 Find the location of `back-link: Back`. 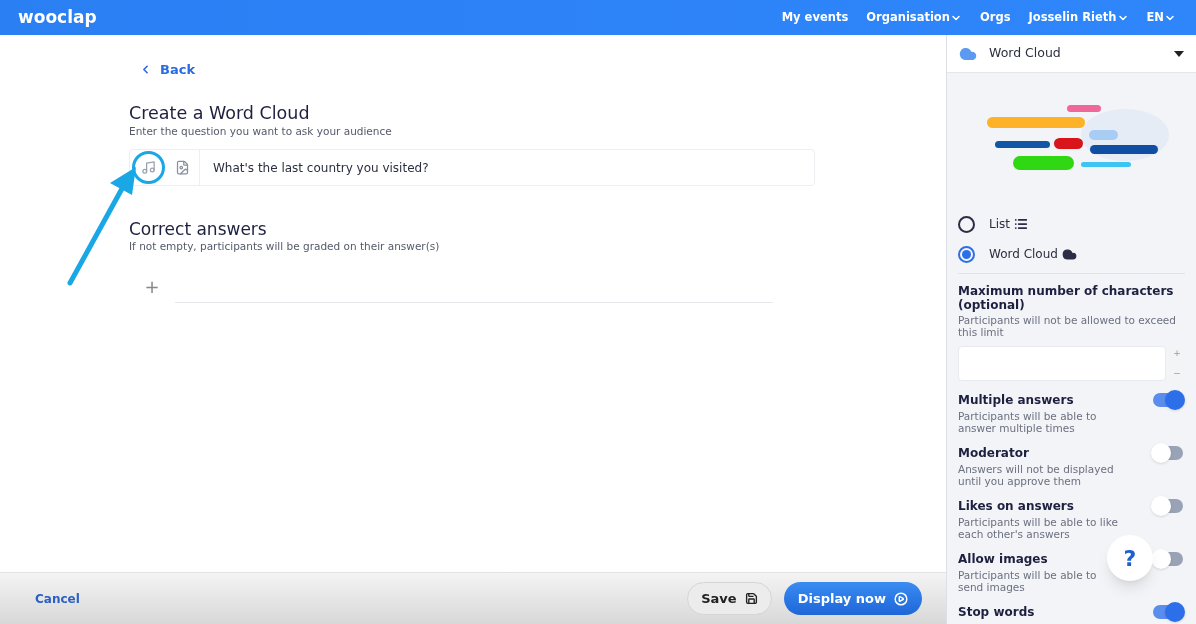

back-link: Back is located at coordinates (542, 70).